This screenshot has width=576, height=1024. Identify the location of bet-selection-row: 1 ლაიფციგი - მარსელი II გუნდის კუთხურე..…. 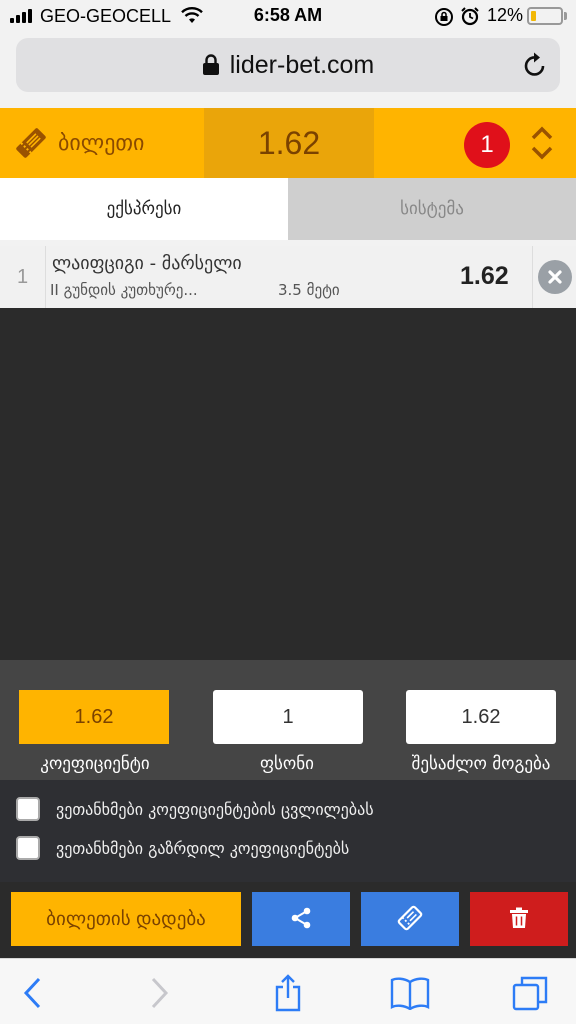
(288, 277).